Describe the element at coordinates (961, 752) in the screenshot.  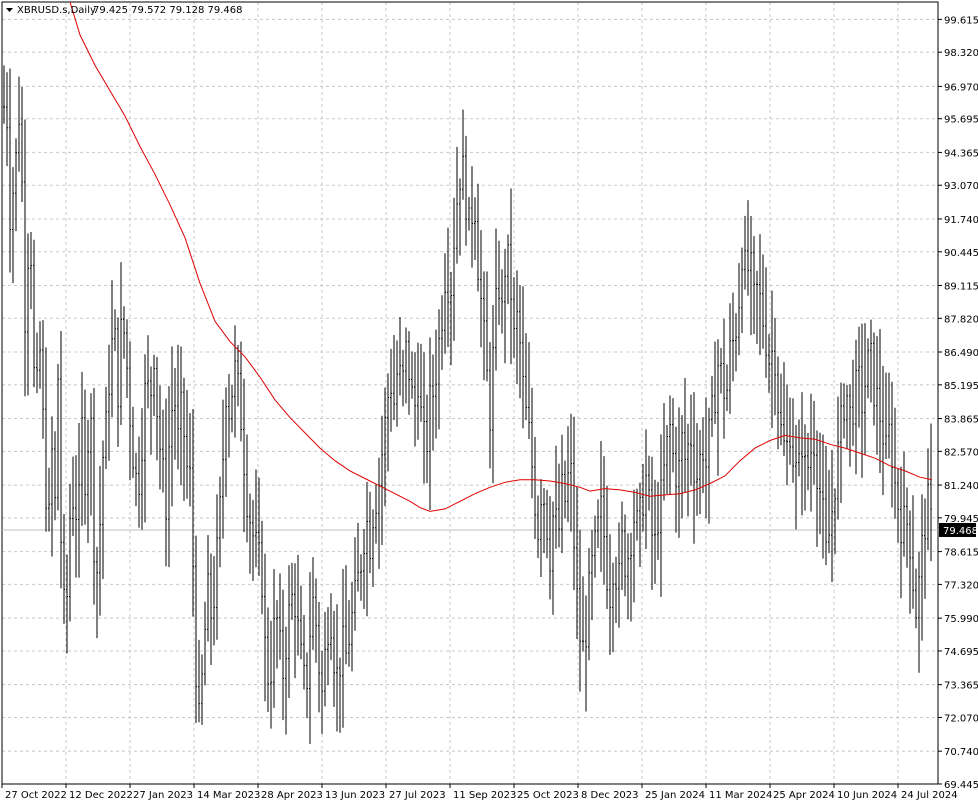
I see `price-tick-label: 70.740` at that location.